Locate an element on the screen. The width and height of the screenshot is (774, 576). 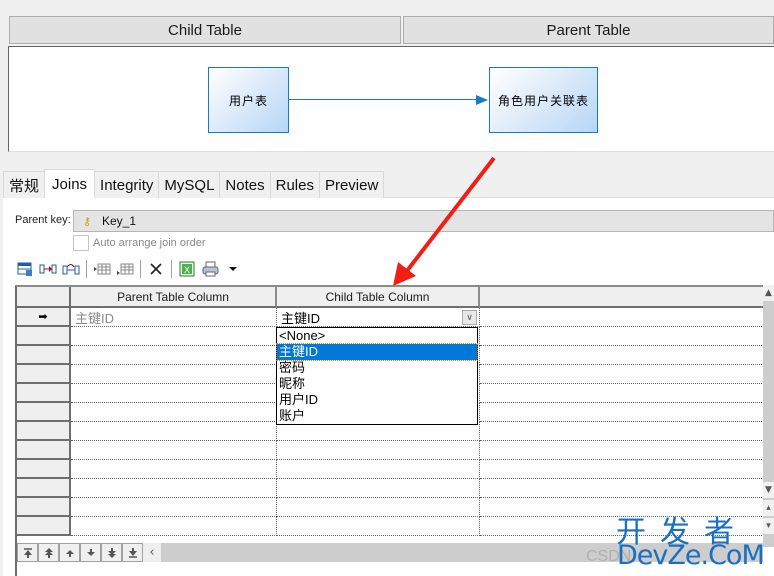
chevron-down-icon: ∨ is located at coordinates (469, 317).